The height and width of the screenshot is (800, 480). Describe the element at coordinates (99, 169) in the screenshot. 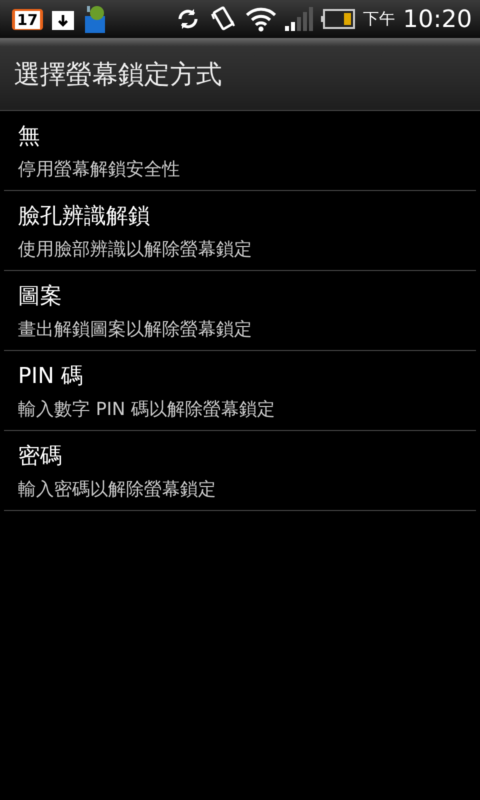

I see `option-summary: 停用螢幕解鎖安全性` at that location.